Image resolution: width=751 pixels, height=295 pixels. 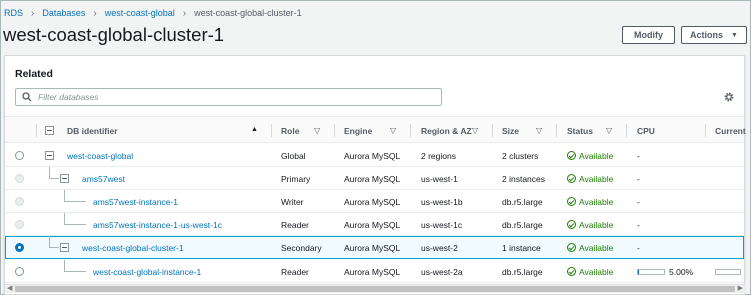 I want to click on scroll-right-icon: ▶, so click(x=740, y=288).